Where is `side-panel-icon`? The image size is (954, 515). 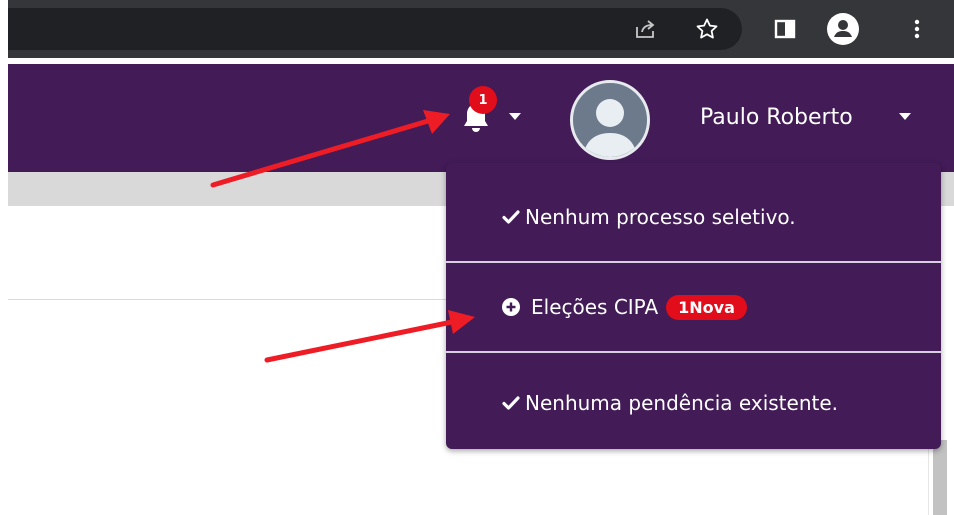 side-panel-icon is located at coordinates (785, 29).